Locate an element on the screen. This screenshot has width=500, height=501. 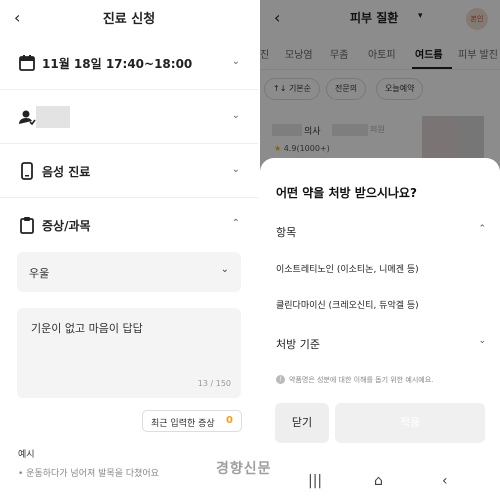
patient-row: ⌄ is located at coordinates (129, 118).